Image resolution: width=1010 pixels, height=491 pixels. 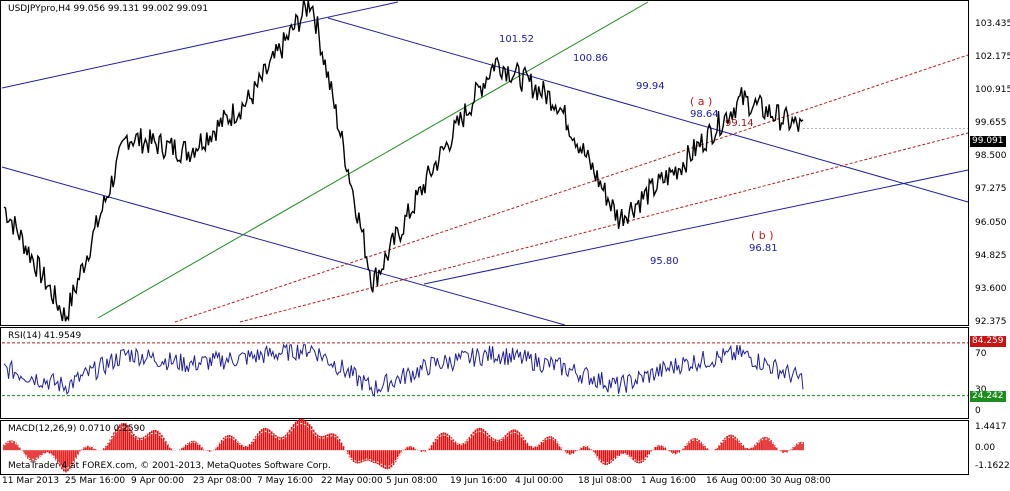 I want to click on time-tick-label: 11 Mar 2013, so click(x=31, y=481).